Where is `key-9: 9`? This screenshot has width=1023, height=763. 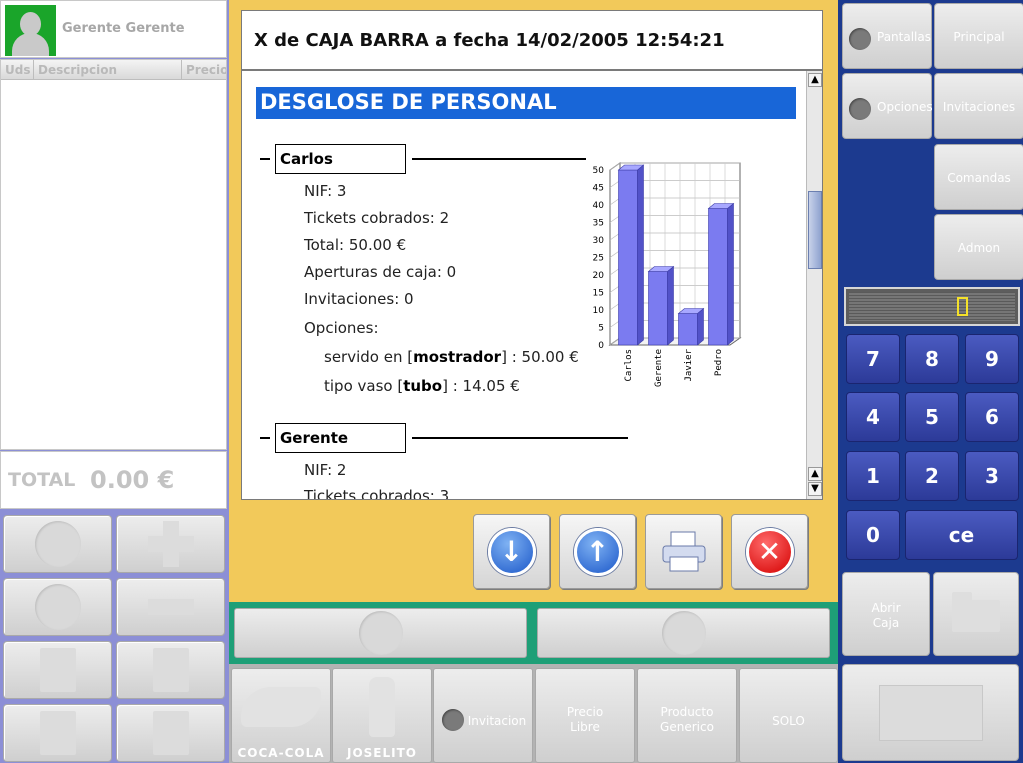 key-9: 9 is located at coordinates (992, 359).